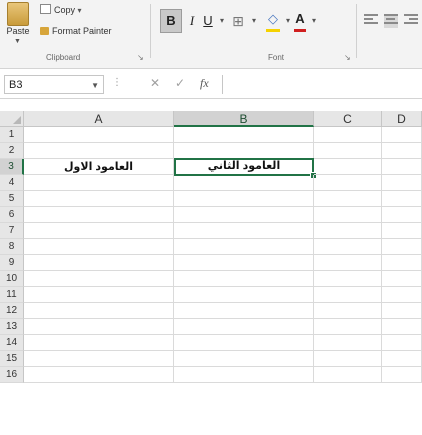 The height and width of the screenshot is (435, 422). I want to click on paste-dropdown-icon: ▼, so click(17, 41).